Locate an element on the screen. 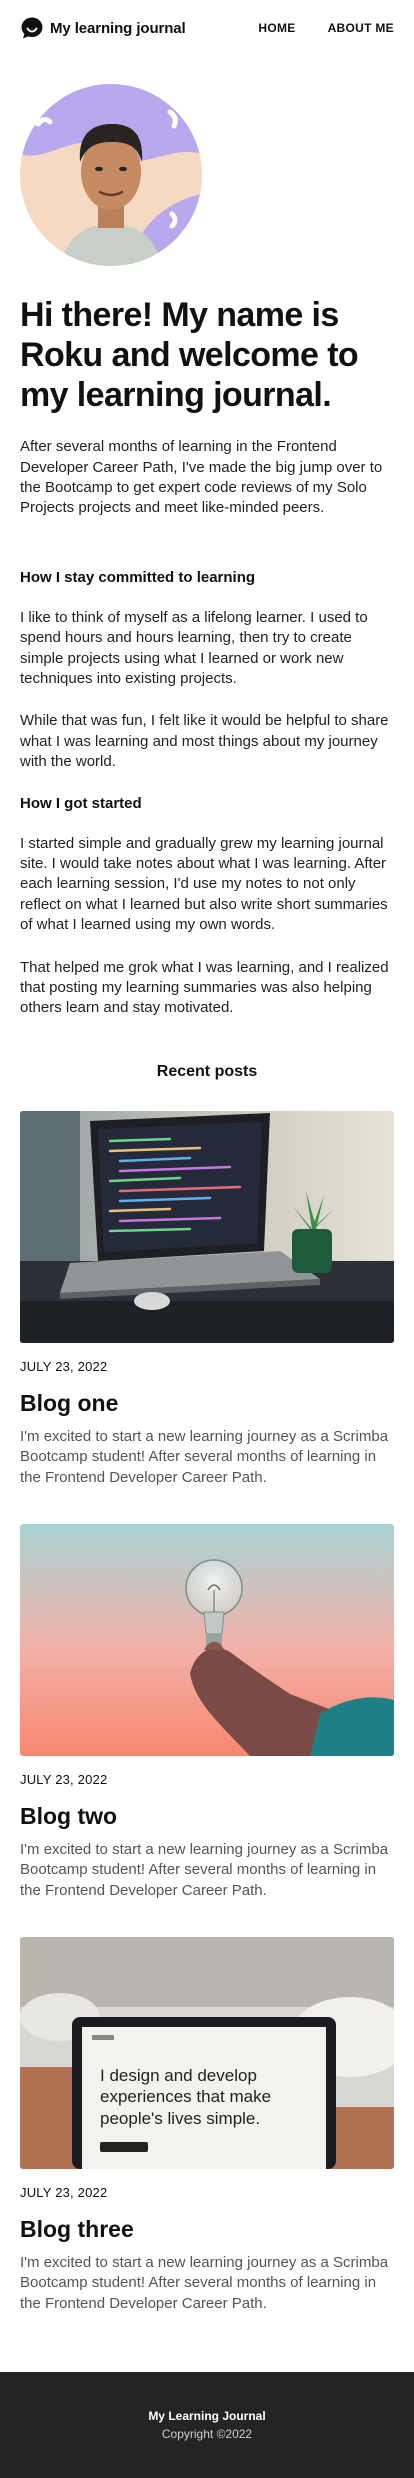  footer-copyright: Copyright ©2022 is located at coordinates (207, 2434).